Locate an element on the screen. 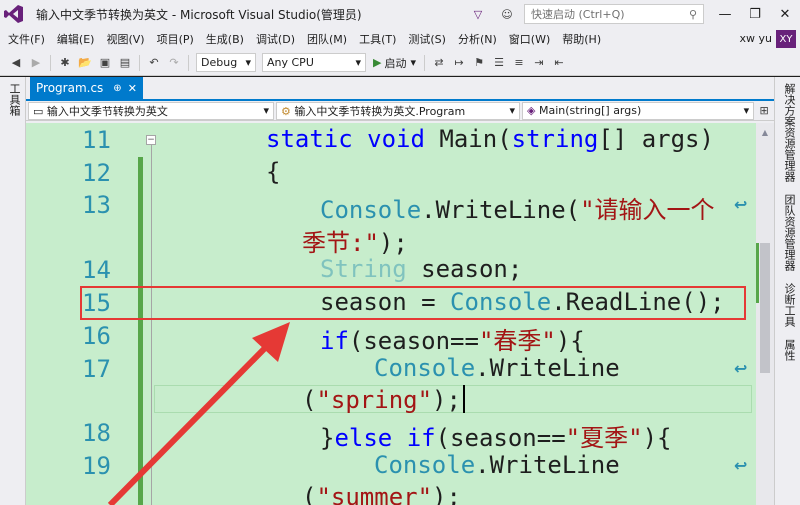 This screenshot has height=505, width=800. code-line: static void Main(string[] args) is located at coordinates (490, 139).